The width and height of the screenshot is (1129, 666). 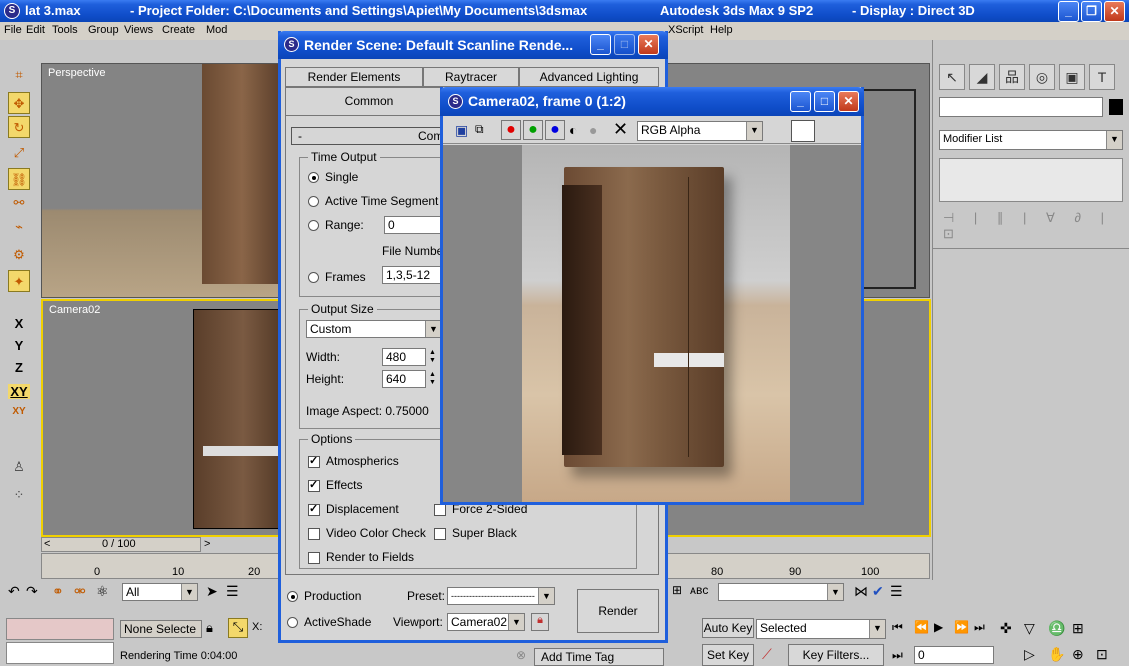 I want to click on tab-raytracer: Raytracer, so click(x=471, y=77).